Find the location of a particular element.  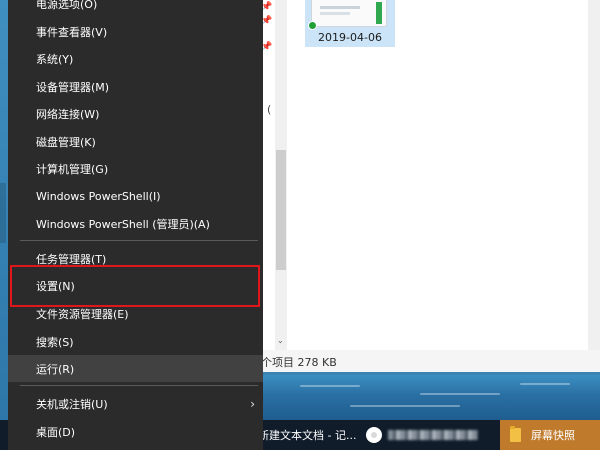

chevron-right-icon: › is located at coordinates (252, 404).